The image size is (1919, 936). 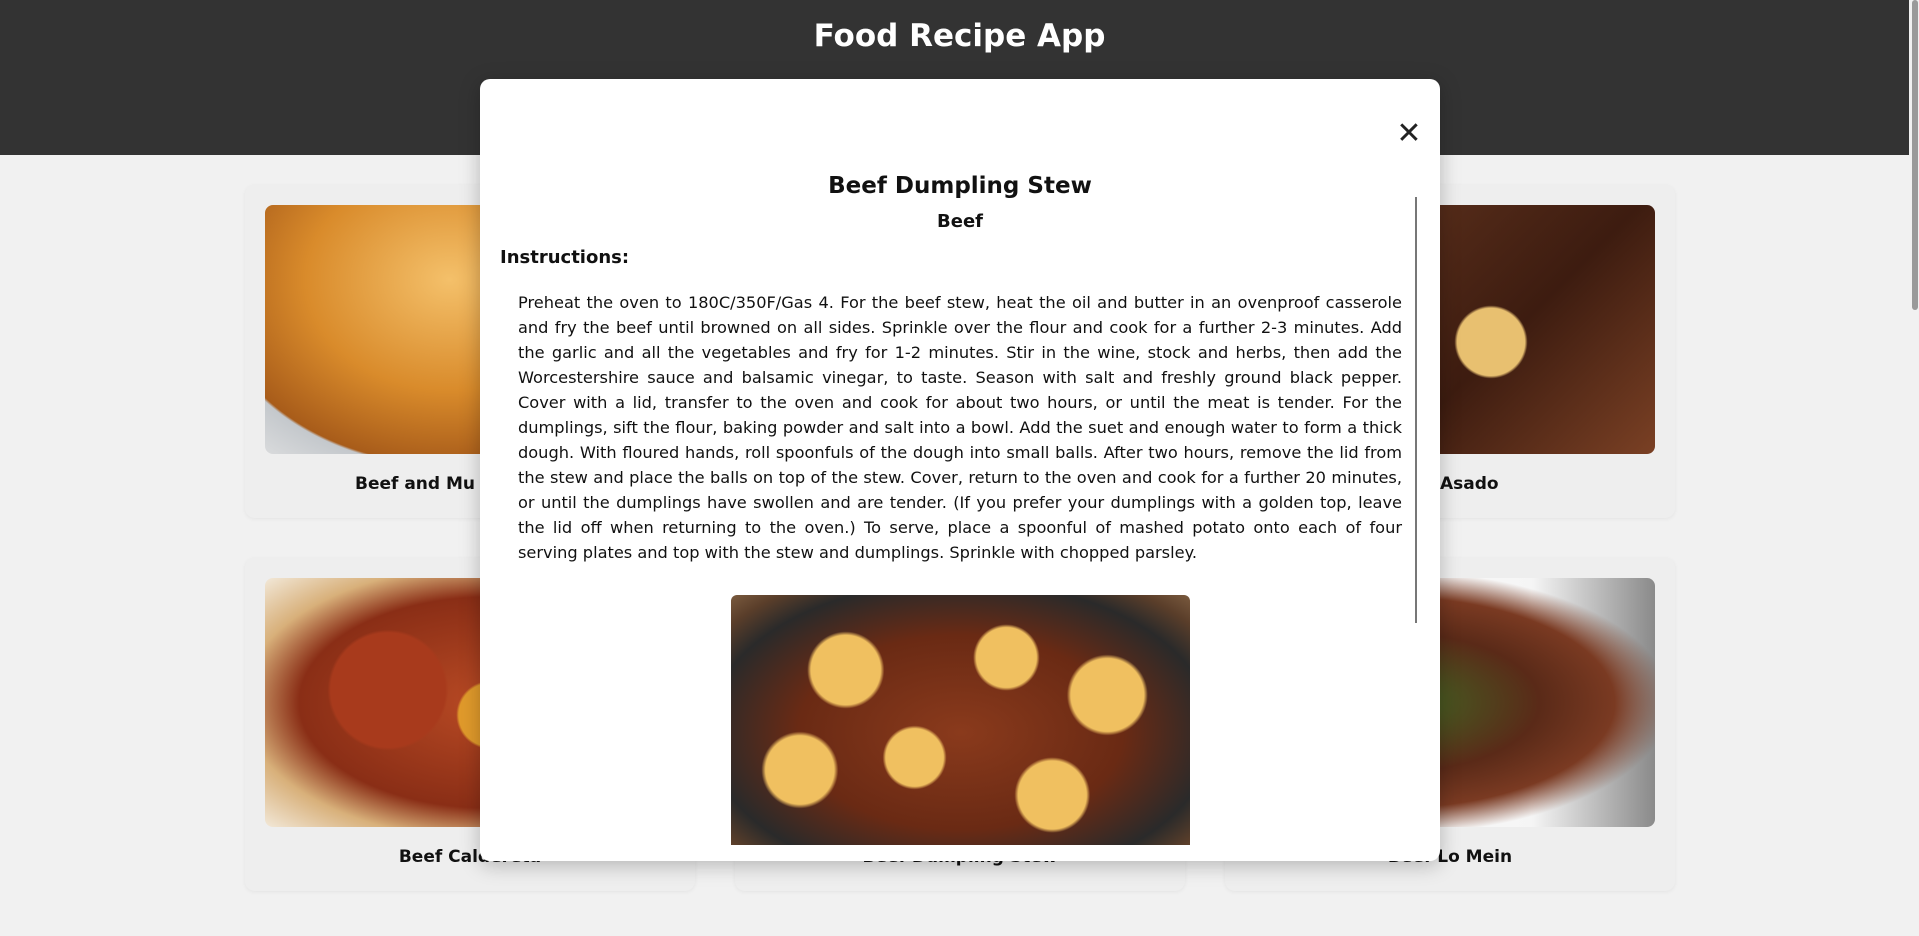 What do you see at coordinates (960, 720) in the screenshot?
I see `recipe-image` at bounding box center [960, 720].